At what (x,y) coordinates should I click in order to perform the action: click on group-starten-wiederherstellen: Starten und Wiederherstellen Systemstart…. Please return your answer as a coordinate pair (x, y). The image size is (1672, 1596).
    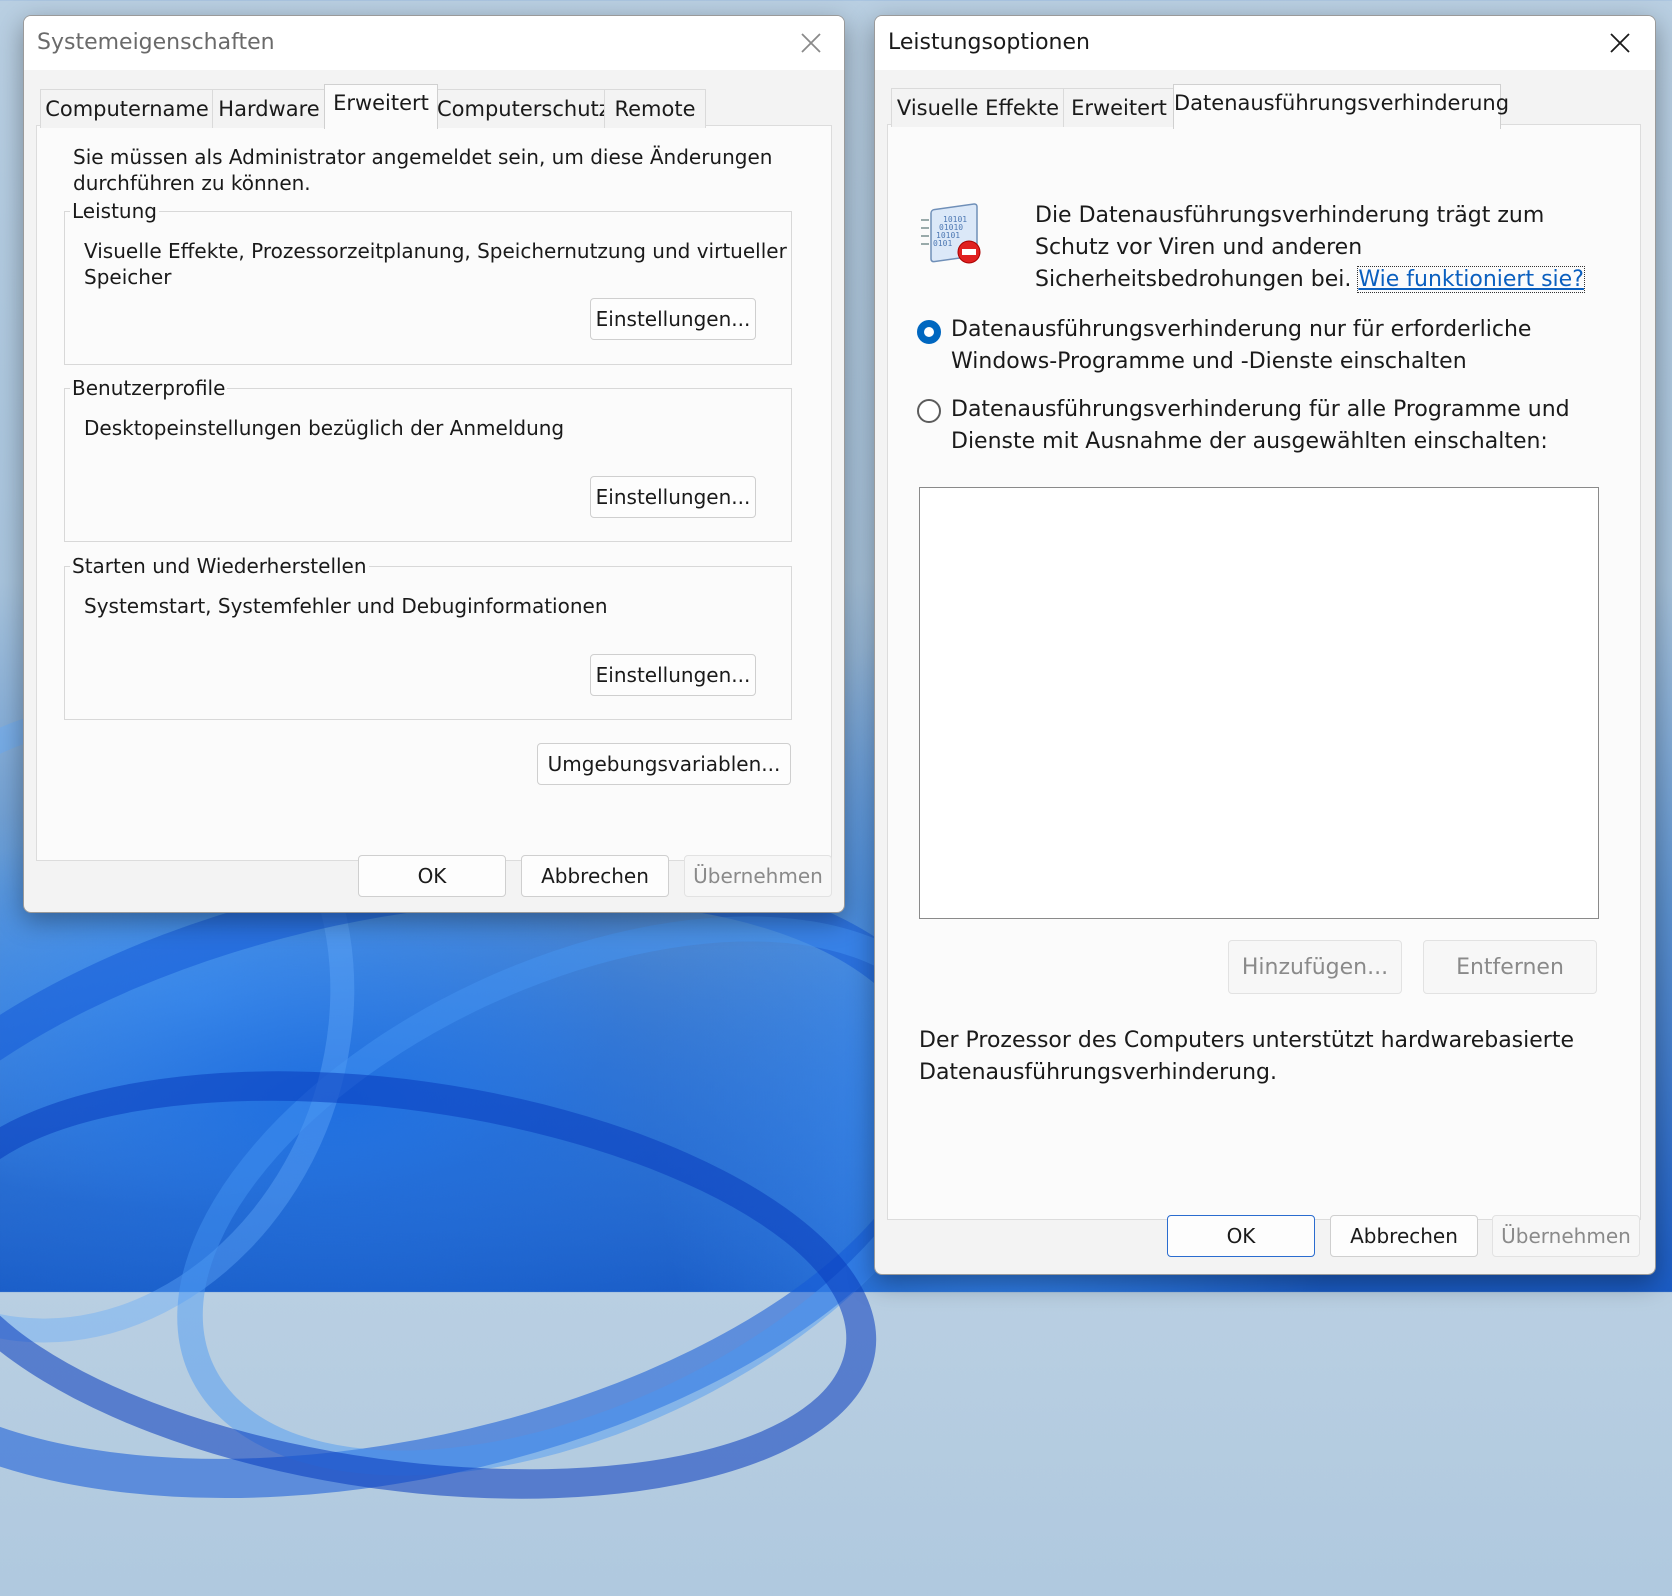
    Looking at the image, I should click on (428, 637).